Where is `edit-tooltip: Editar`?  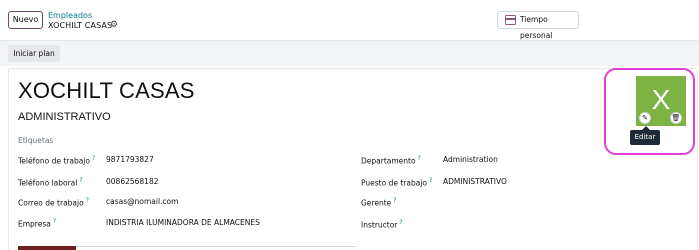
edit-tooltip: Editar is located at coordinates (645, 135).